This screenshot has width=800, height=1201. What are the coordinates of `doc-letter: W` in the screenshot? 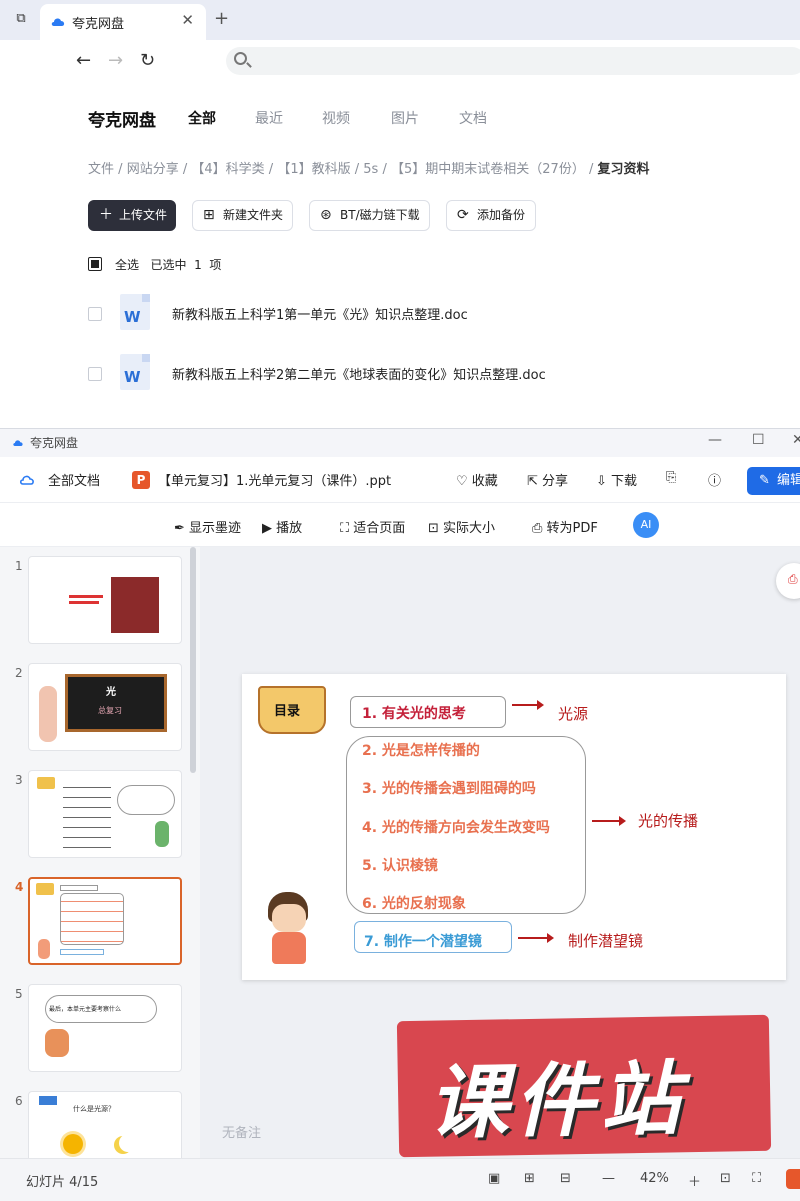 It's located at (132, 377).